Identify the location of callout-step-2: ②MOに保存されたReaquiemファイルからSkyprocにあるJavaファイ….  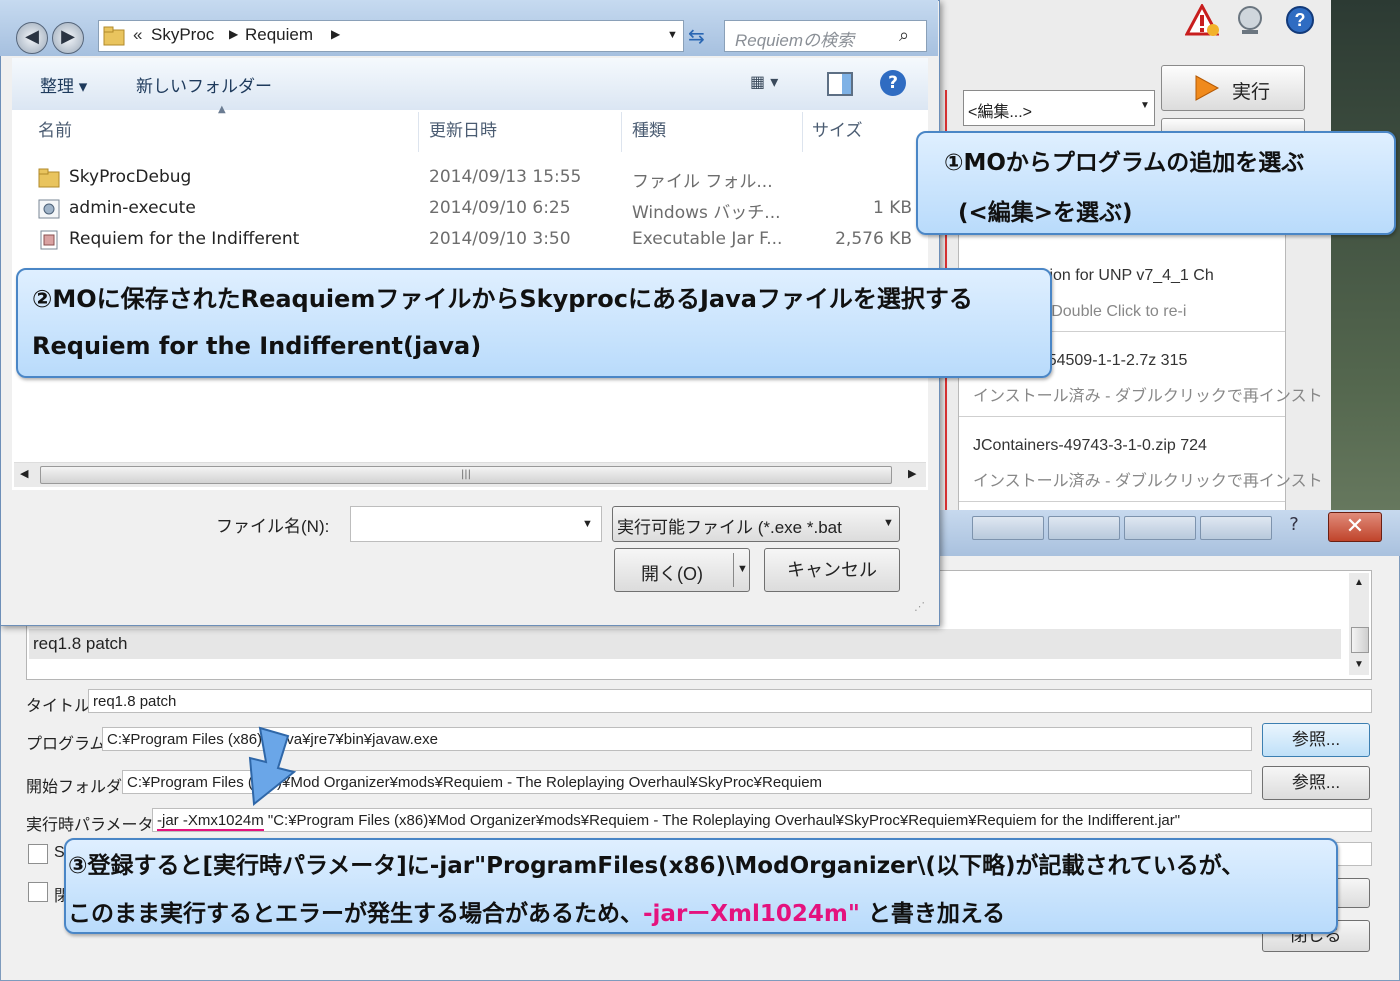
(534, 323).